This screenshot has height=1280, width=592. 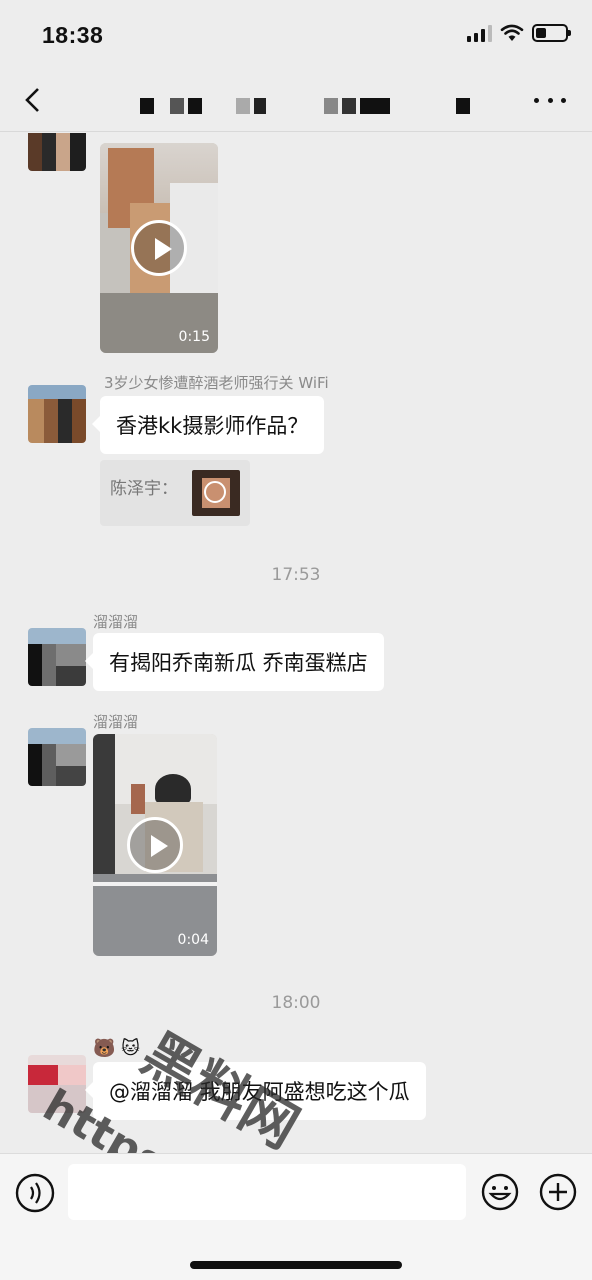 What do you see at coordinates (234, 662) in the screenshot?
I see `message-bubble: 有揭阳乔南新瓜 乔南蛋糕店` at bounding box center [234, 662].